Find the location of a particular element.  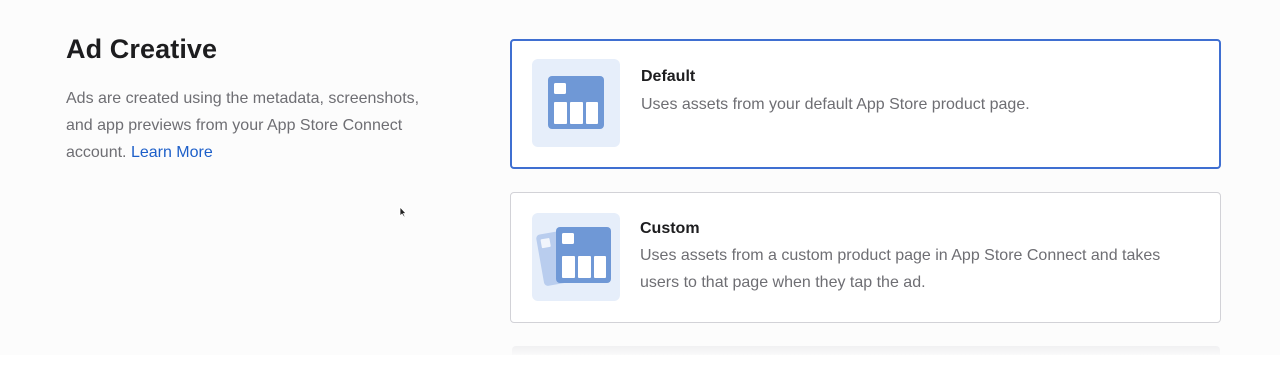

section-title: Ad Creative is located at coordinates (142, 49).